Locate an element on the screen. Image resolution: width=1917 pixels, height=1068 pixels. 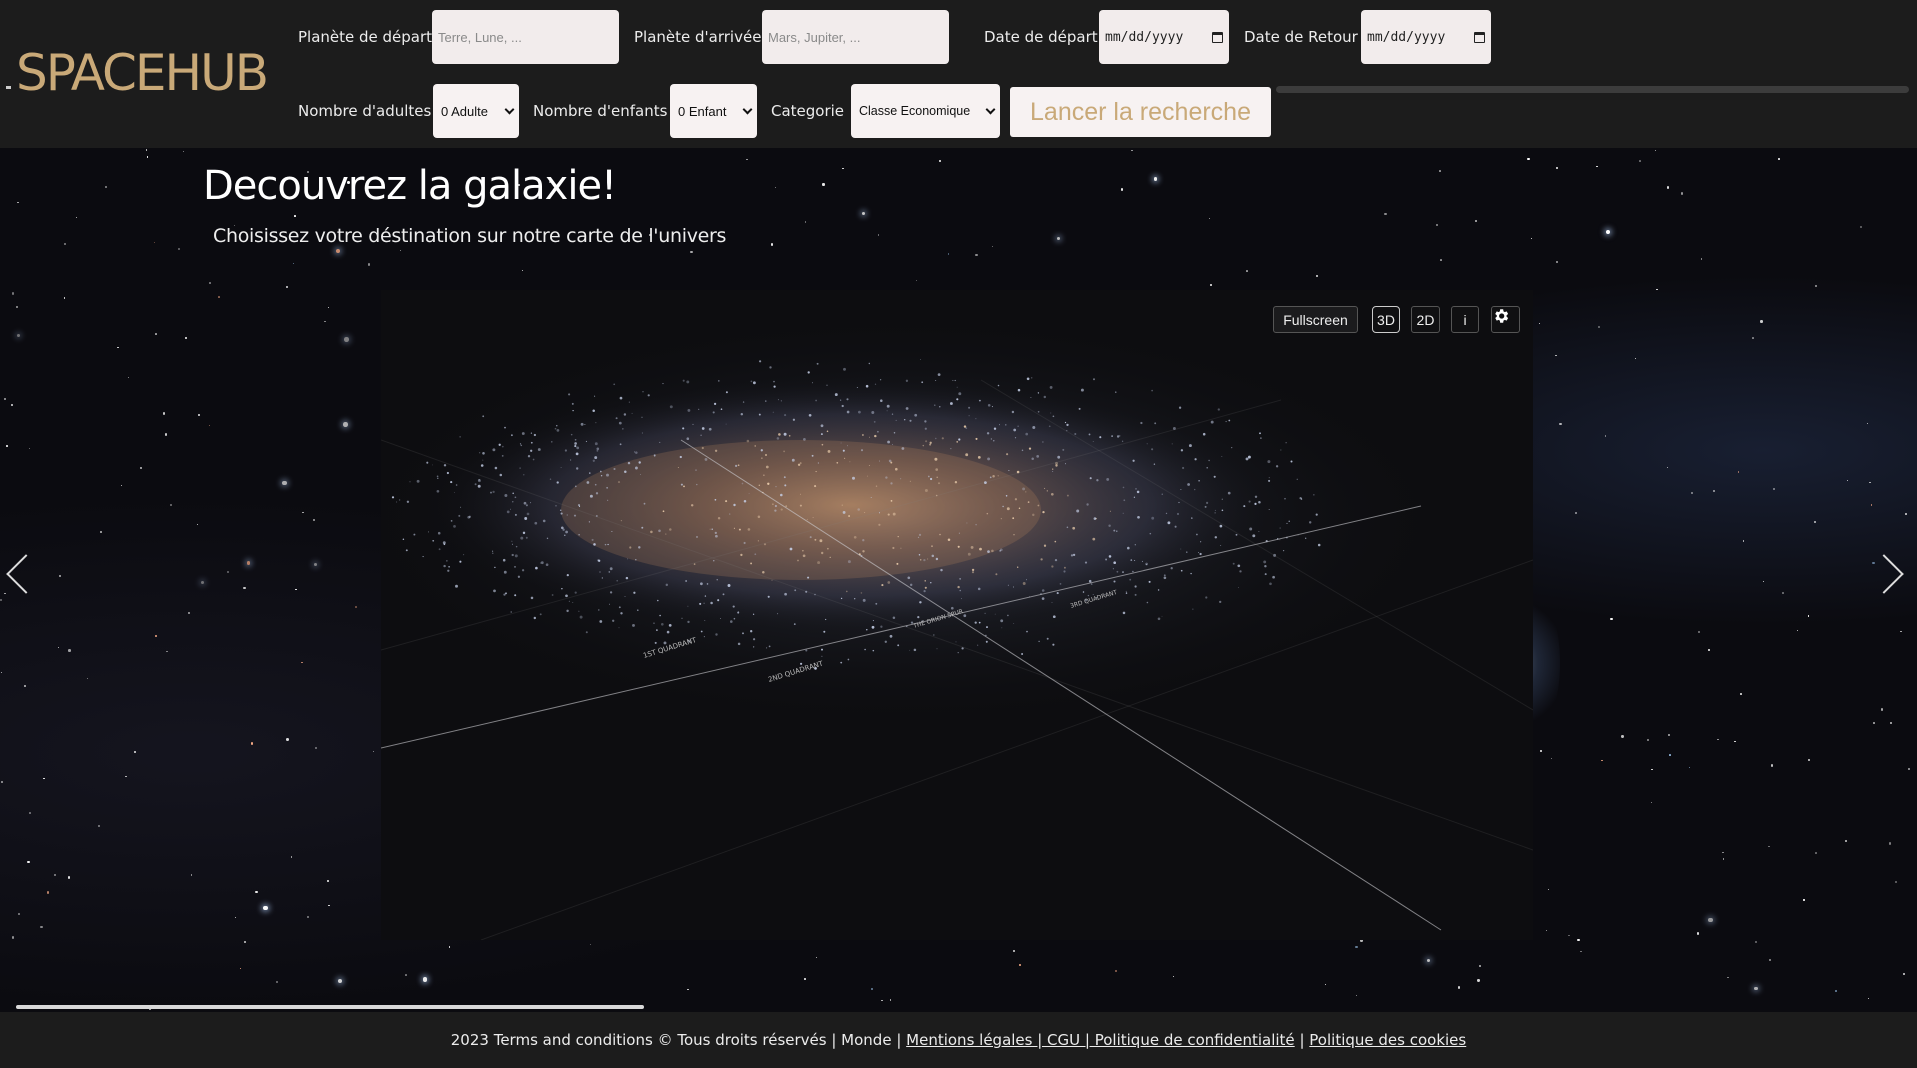
category-select: Classe Economique is located at coordinates (925, 111).